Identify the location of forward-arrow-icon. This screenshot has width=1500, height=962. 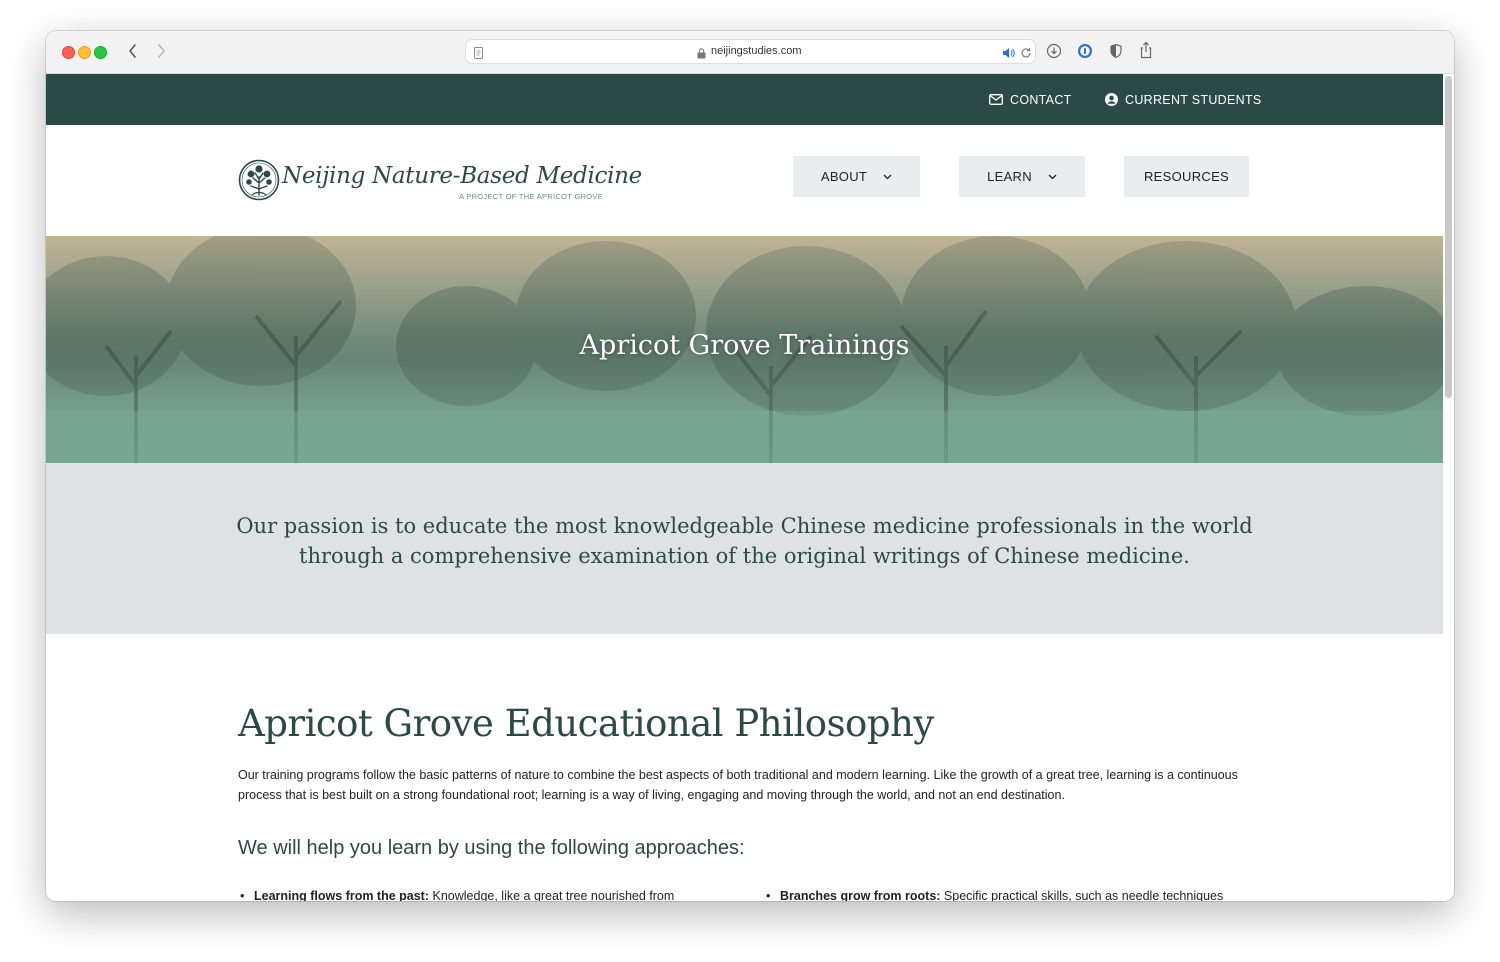
(161, 51).